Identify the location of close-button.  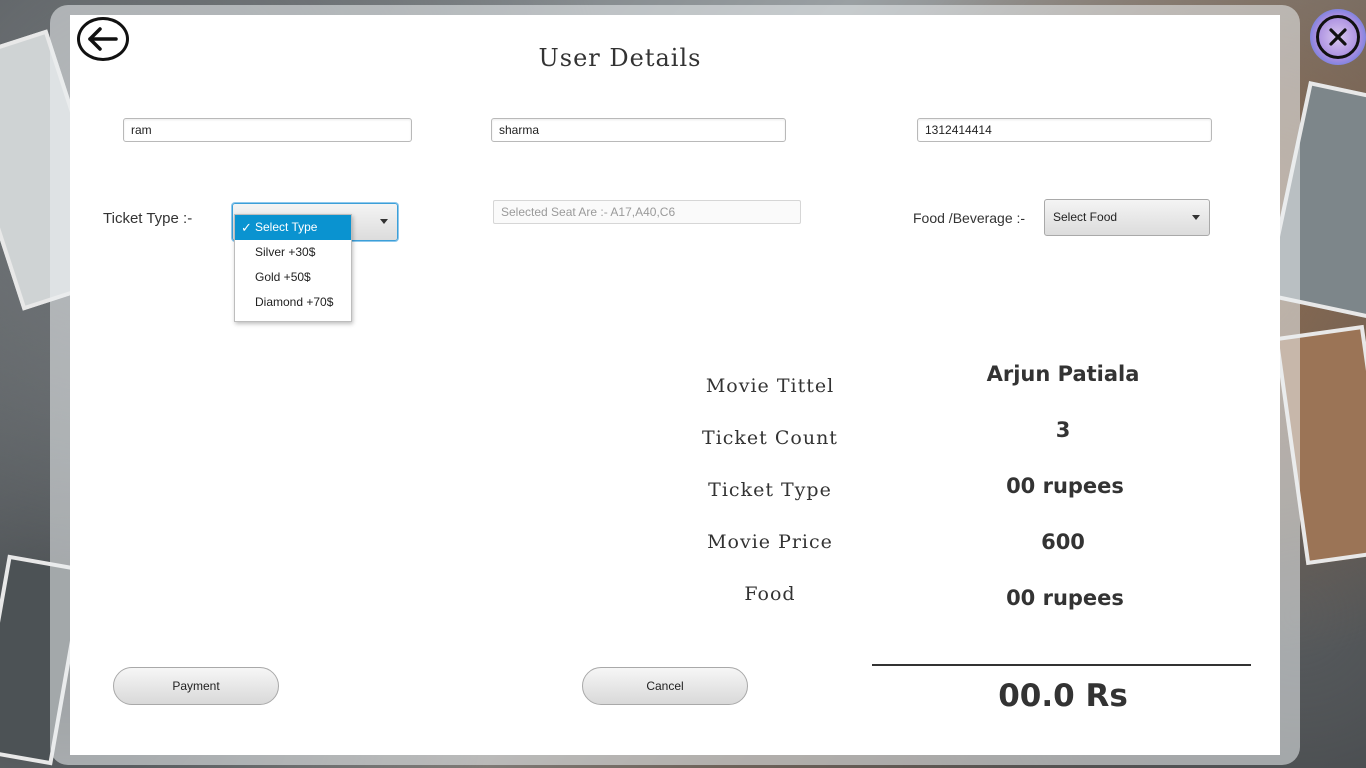
(1338, 37).